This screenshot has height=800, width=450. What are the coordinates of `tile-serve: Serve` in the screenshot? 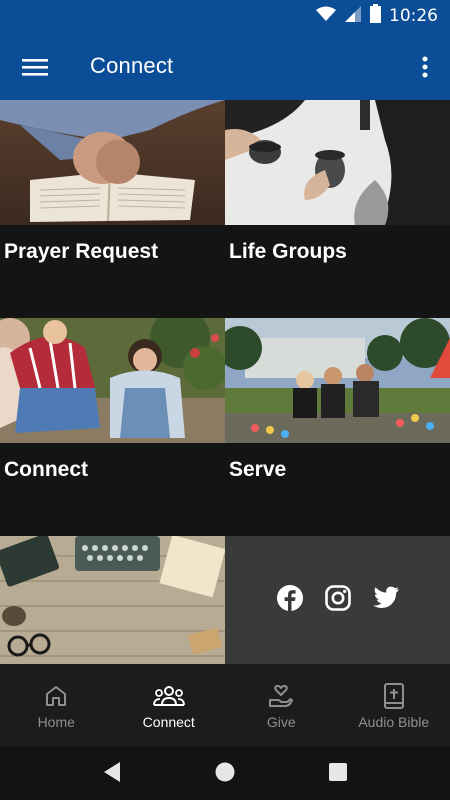 It's located at (337, 427).